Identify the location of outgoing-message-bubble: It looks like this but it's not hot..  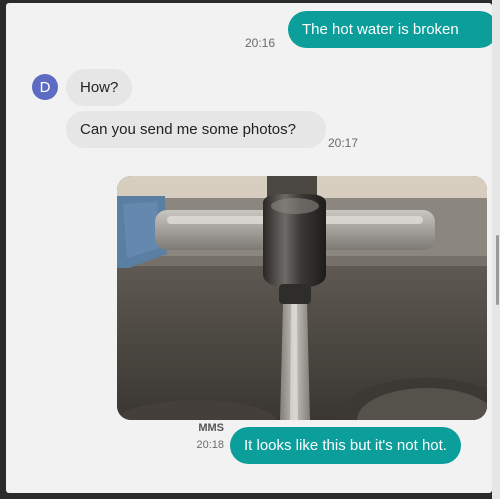
(345, 445).